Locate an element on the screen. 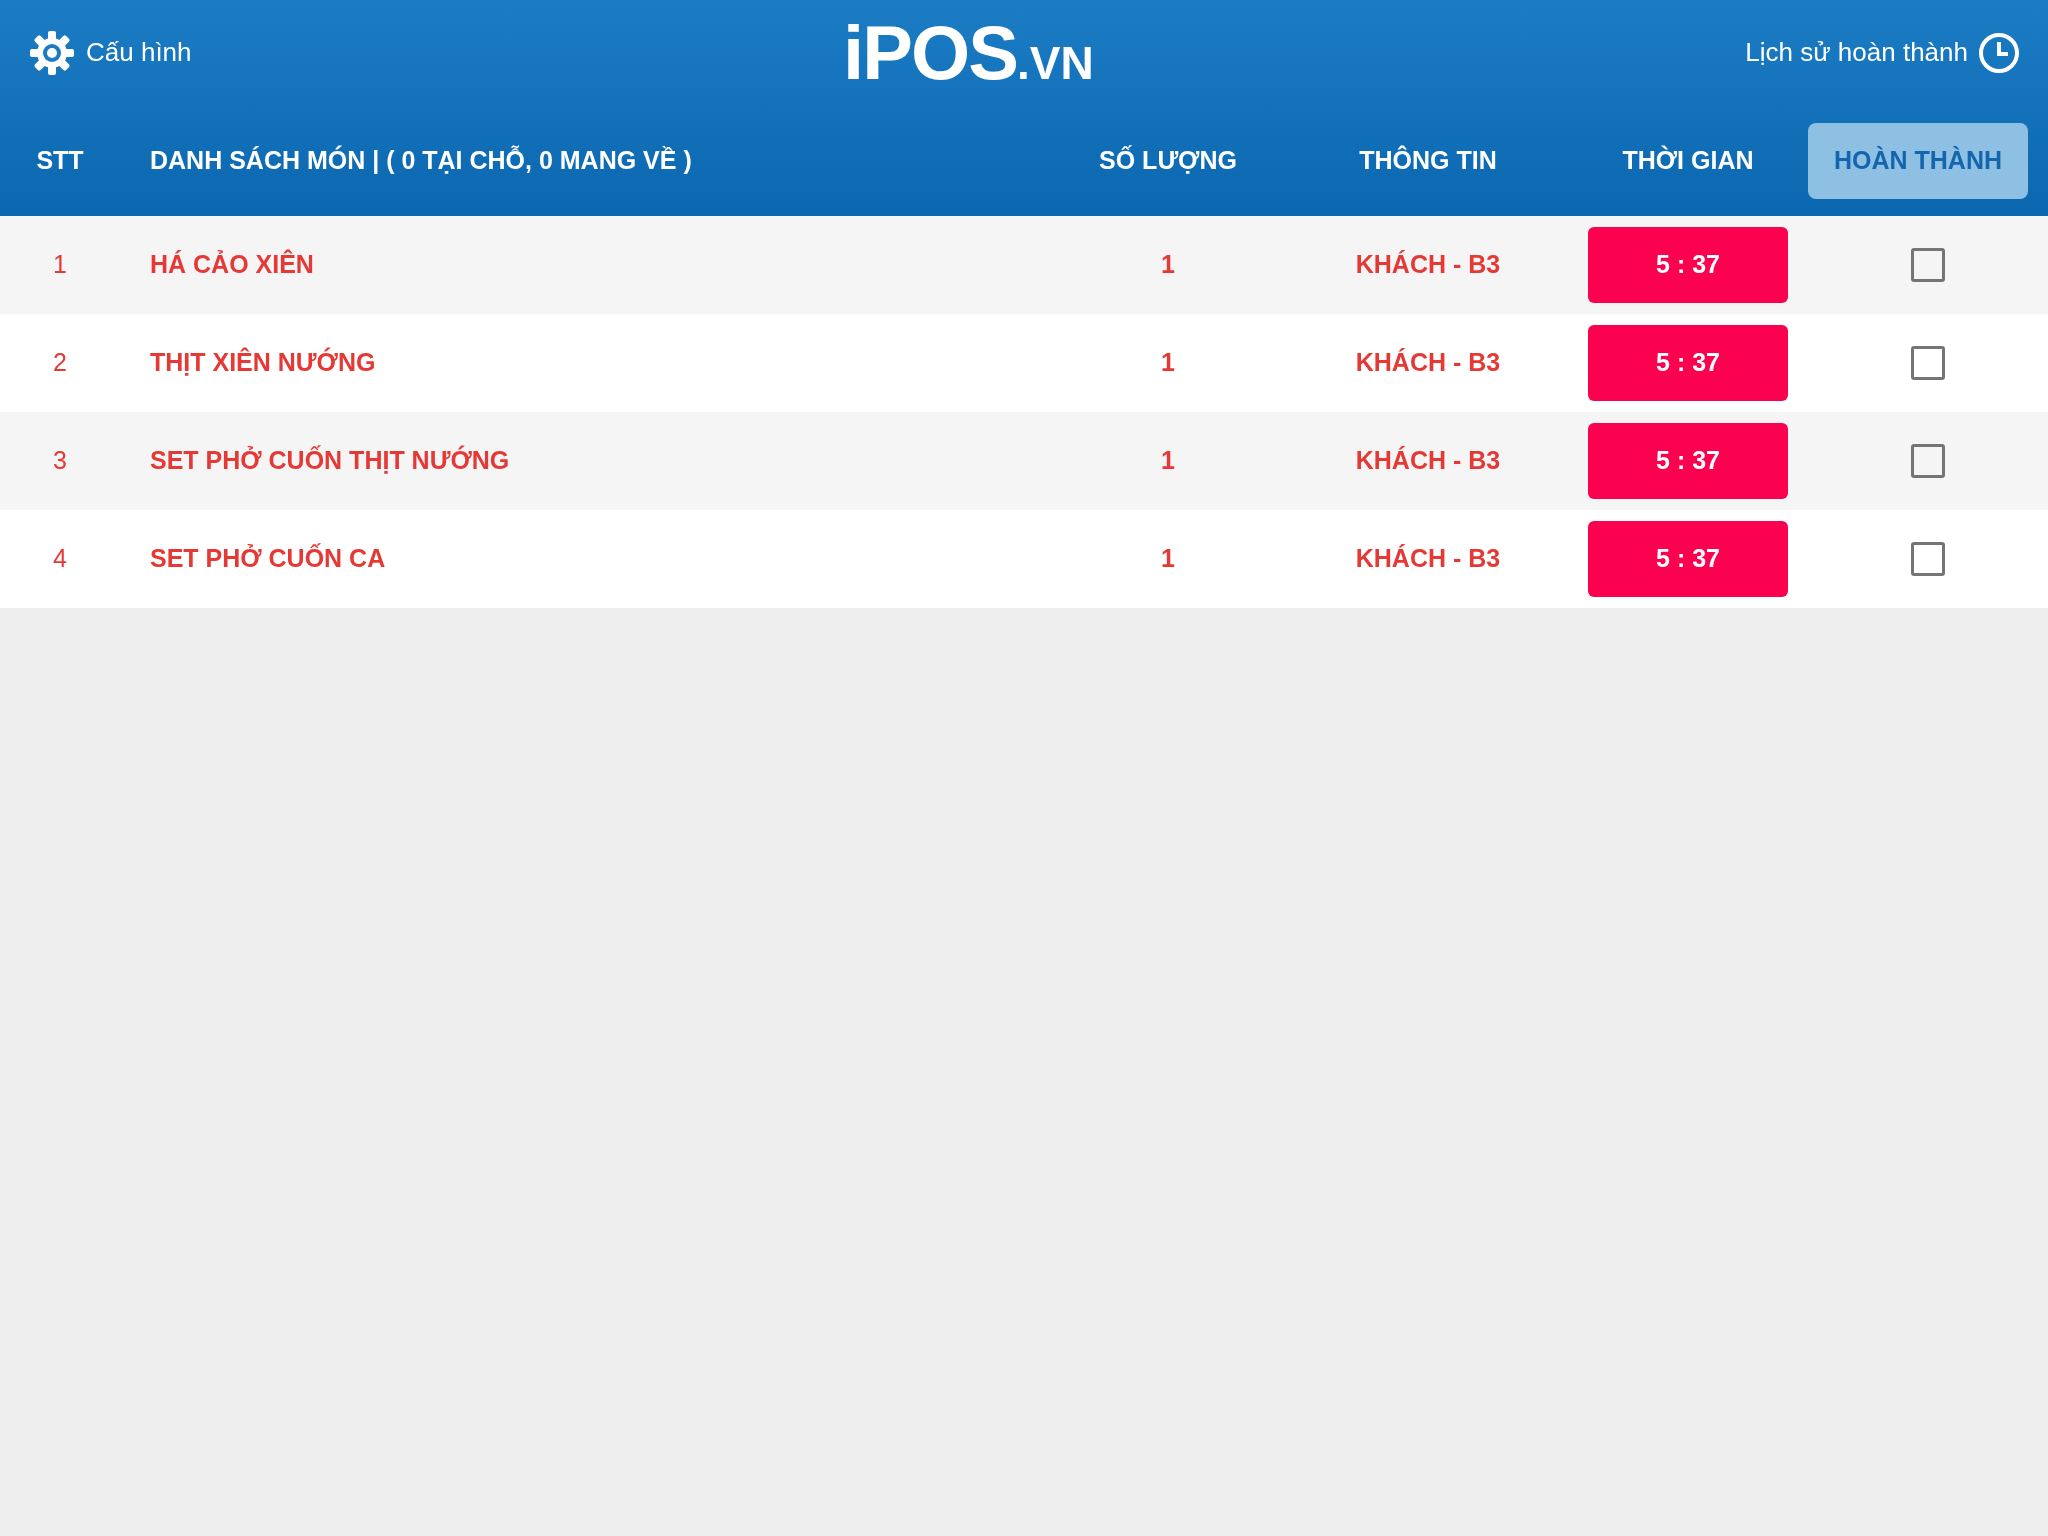 This screenshot has height=1536, width=2048. logo: iPOS.VN is located at coordinates (968, 52).